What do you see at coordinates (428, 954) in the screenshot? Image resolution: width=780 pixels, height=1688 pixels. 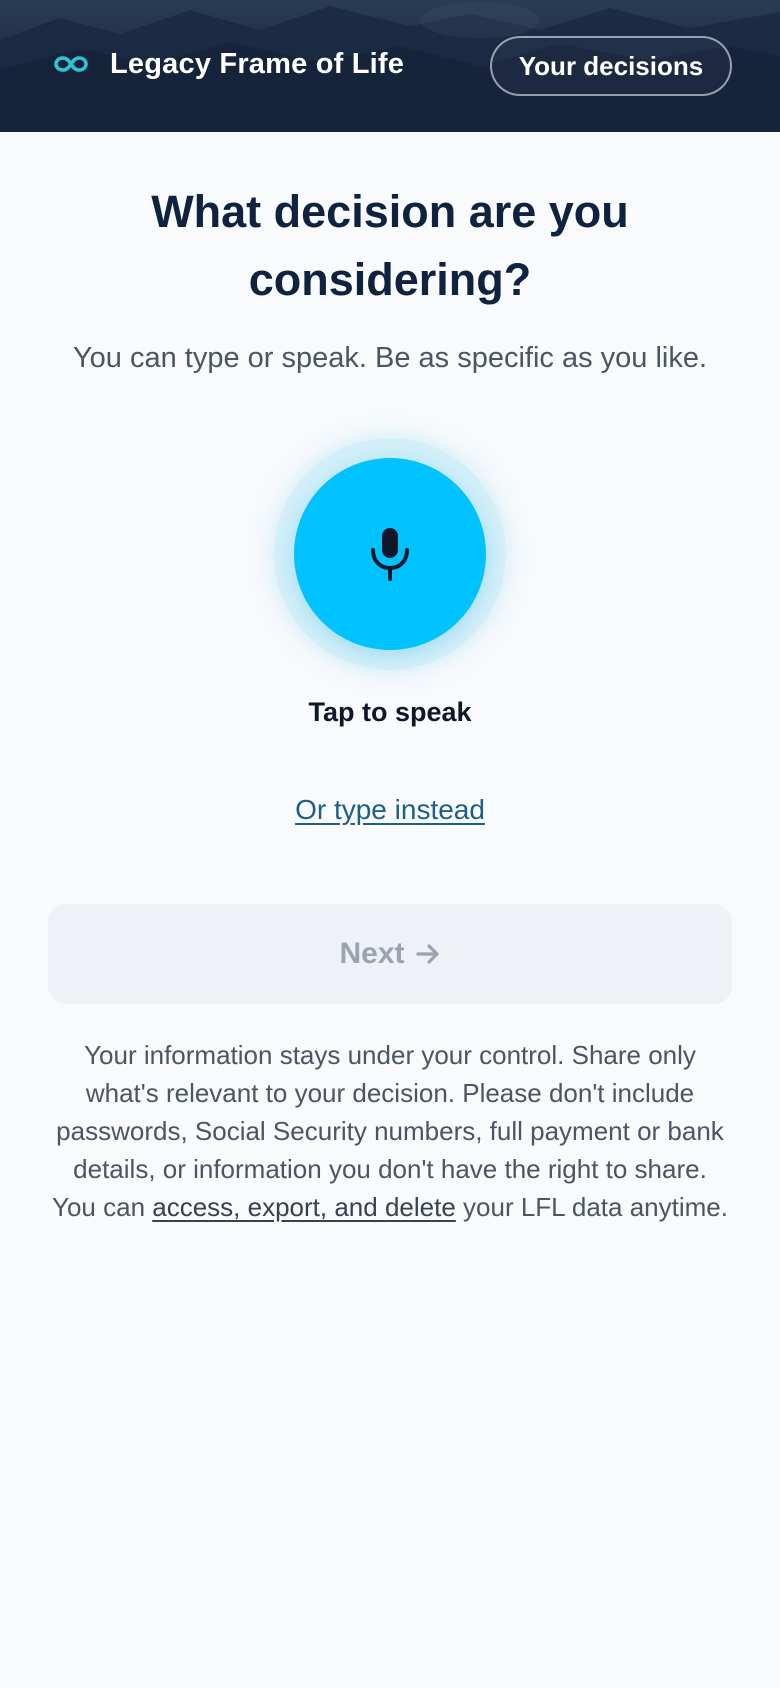 I see `arrow-right-icon` at bounding box center [428, 954].